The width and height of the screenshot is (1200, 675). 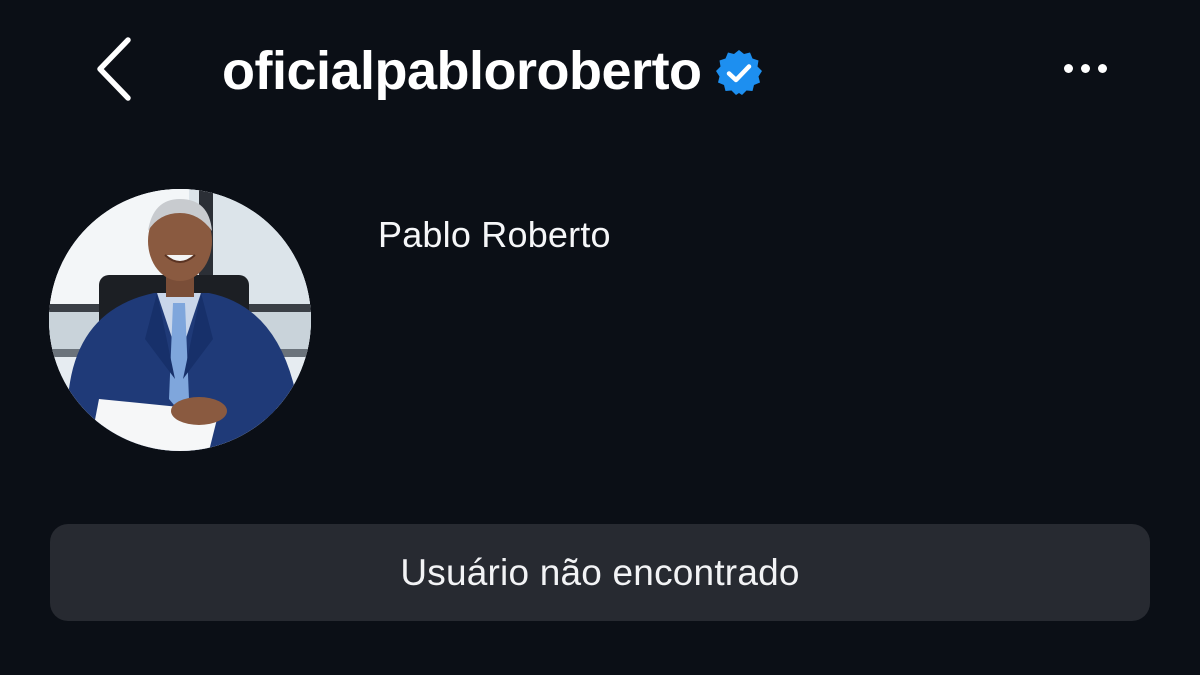 I want to click on display-name: Pablo Roberto, so click(x=494, y=234).